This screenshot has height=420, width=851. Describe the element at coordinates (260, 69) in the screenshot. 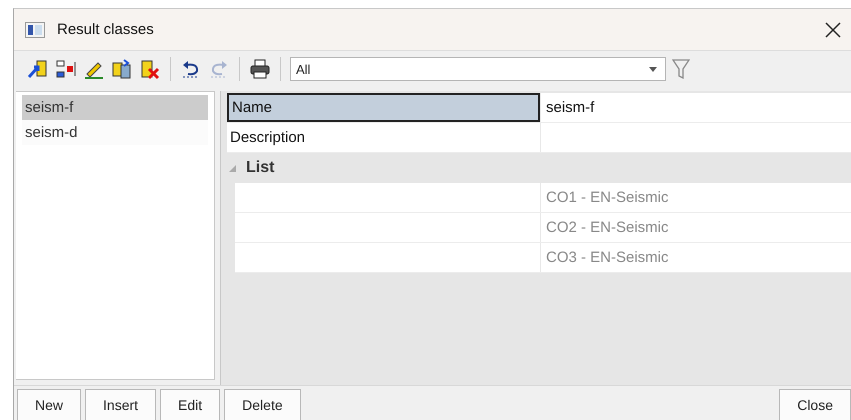

I see `printer-icon` at that location.